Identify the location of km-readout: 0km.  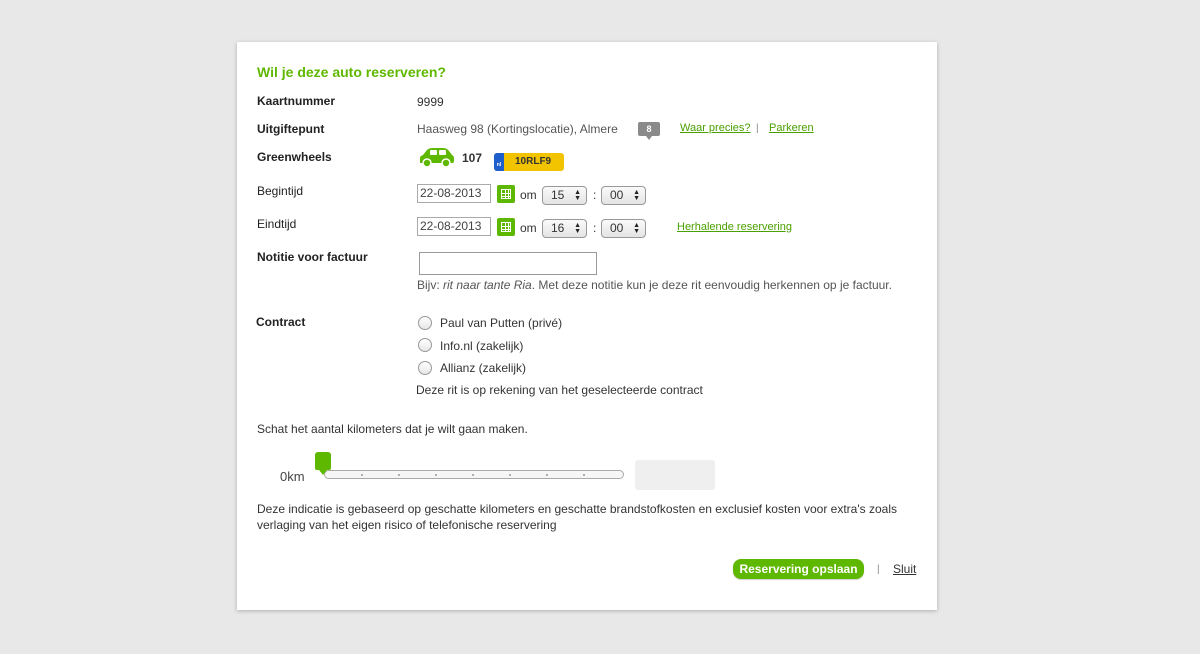
(292, 476).